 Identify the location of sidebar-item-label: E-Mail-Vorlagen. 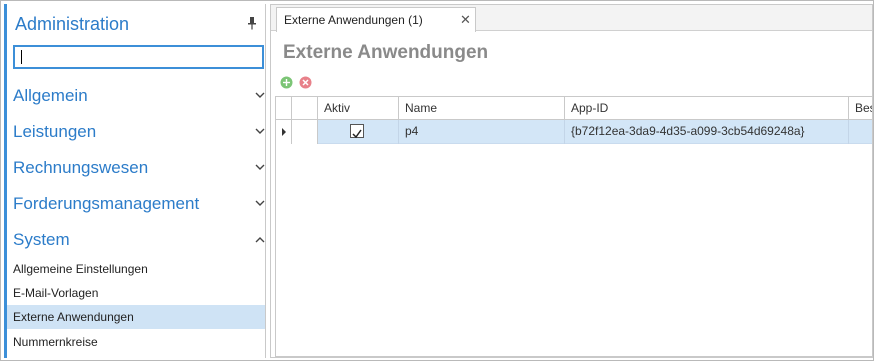
(56, 293).